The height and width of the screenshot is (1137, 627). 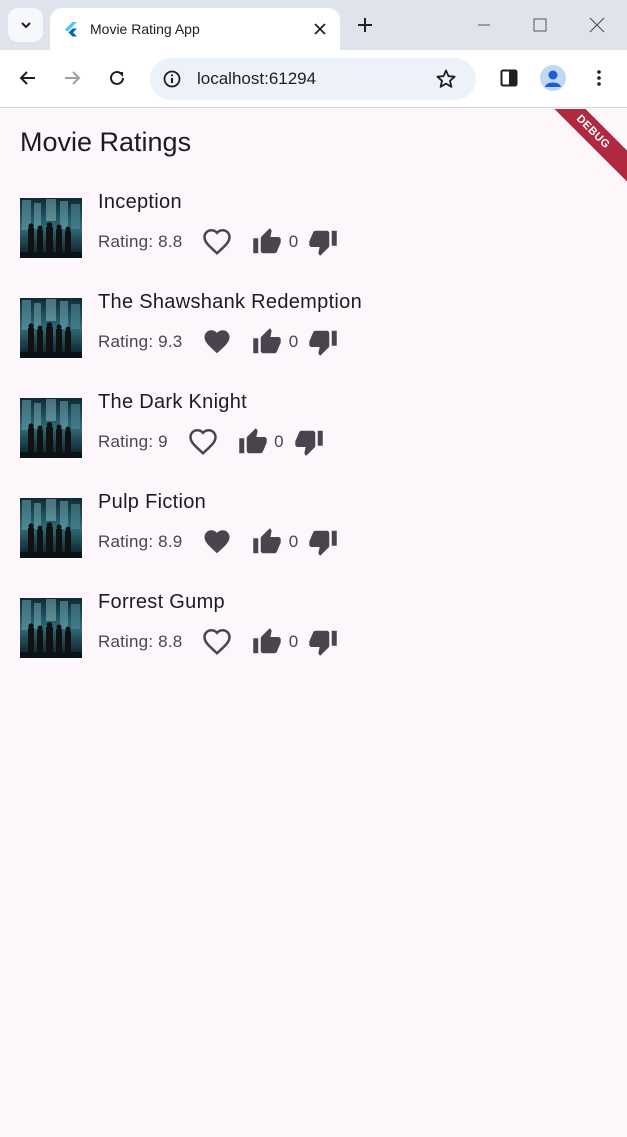 I want to click on side-panel-button, so click(x=509, y=78).